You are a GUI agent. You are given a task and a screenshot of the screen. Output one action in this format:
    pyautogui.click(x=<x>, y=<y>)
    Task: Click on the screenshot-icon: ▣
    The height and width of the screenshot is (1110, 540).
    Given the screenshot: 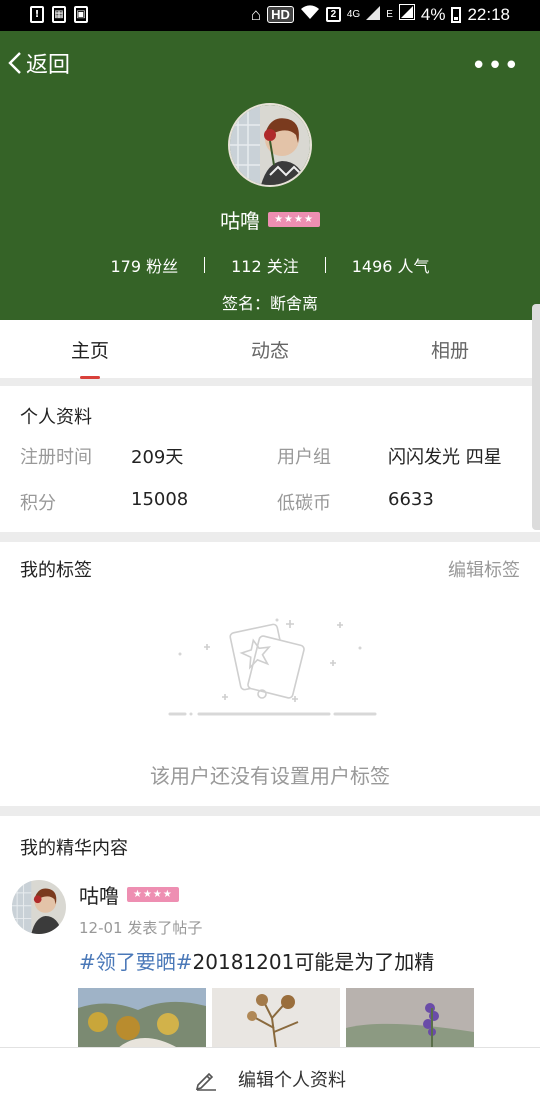 What is the action you would take?
    pyautogui.click(x=81, y=14)
    